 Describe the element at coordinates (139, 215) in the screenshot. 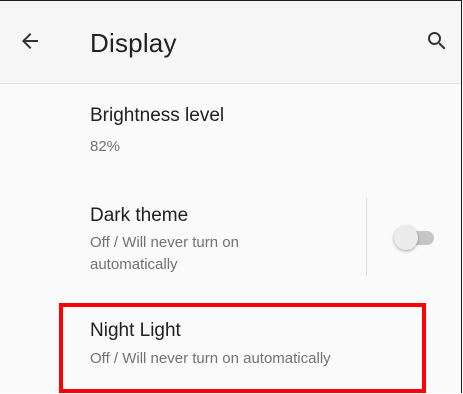

I see `dark-theme-label: Dark theme` at that location.